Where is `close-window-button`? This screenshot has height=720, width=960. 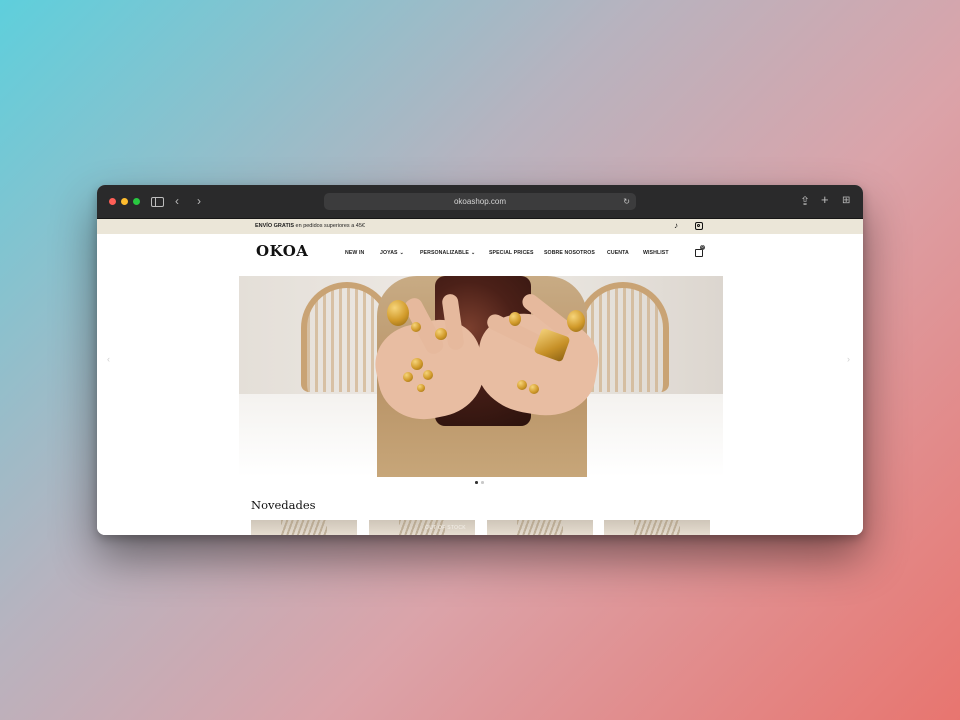 close-window-button is located at coordinates (112, 201).